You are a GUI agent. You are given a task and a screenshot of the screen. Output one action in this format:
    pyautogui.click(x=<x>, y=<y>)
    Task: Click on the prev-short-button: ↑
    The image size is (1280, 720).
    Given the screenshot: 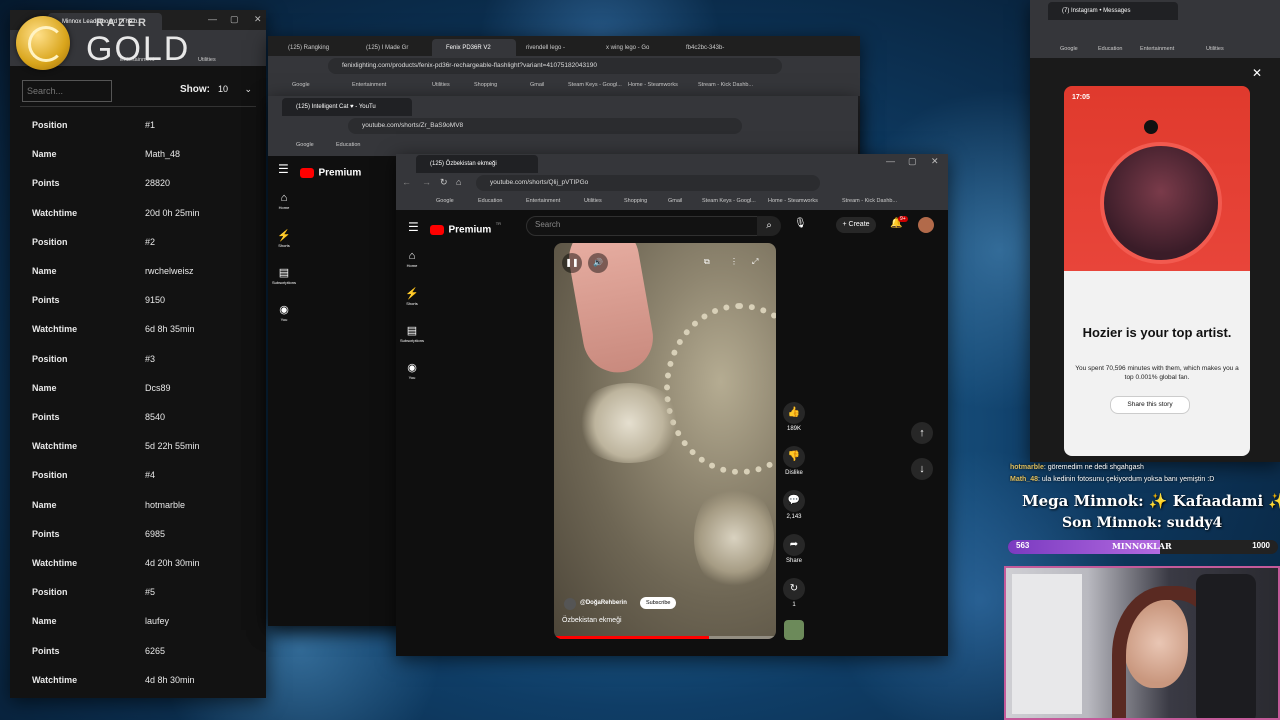 What is the action you would take?
    pyautogui.click(x=922, y=433)
    